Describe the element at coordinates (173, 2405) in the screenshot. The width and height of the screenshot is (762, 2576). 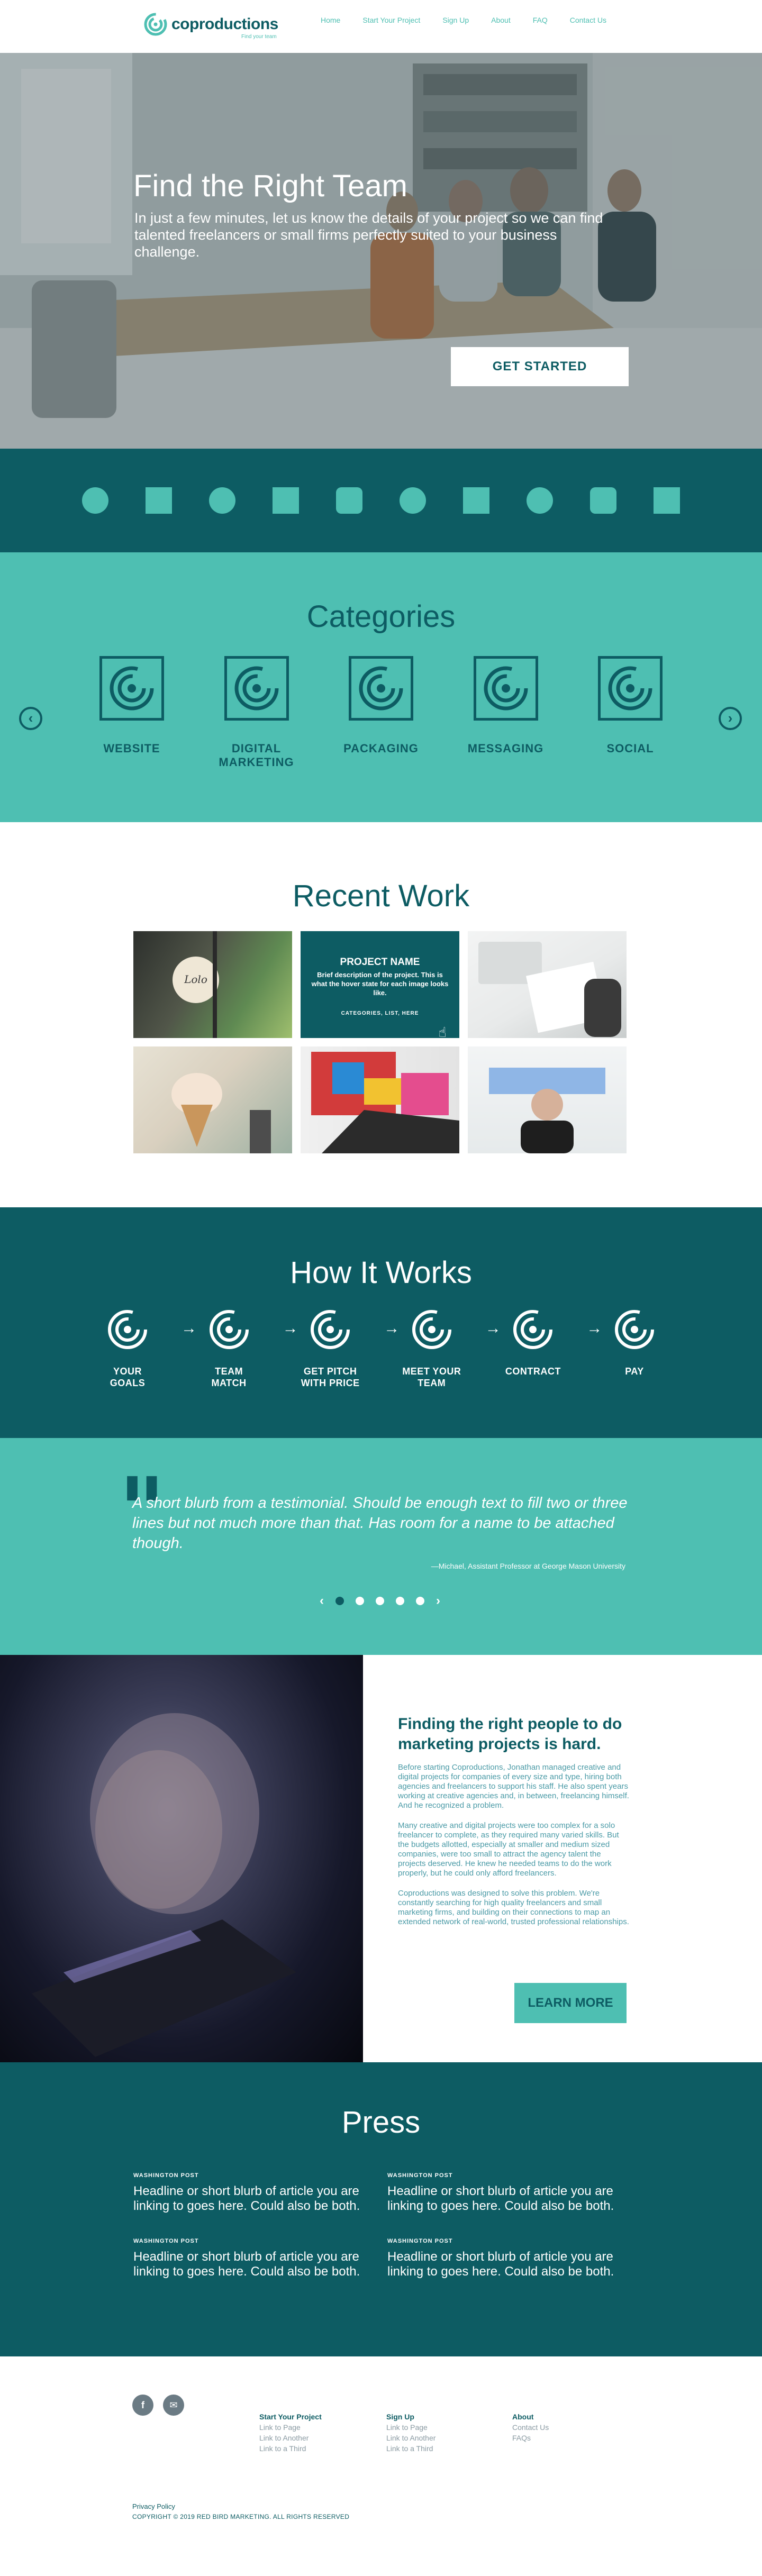
I see `email-icon: ✉` at that location.